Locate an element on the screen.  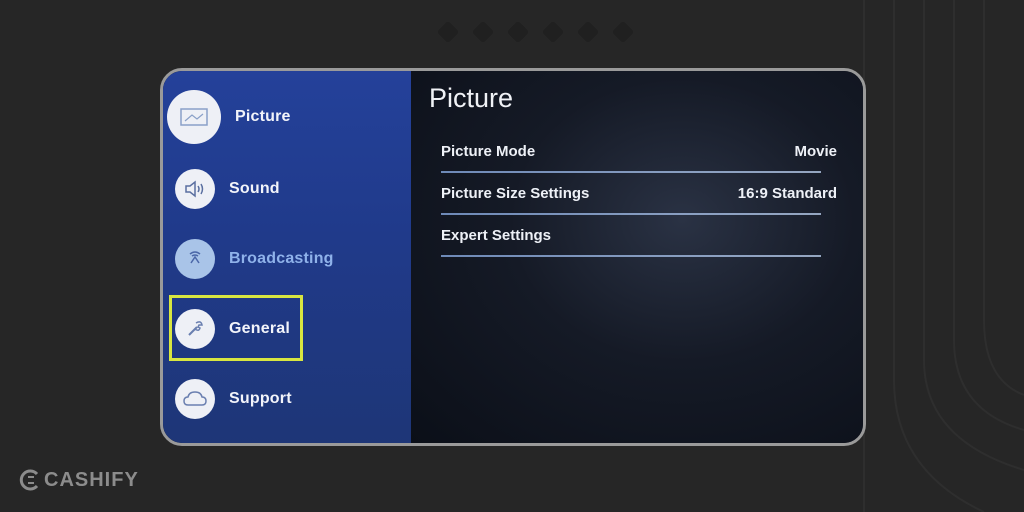
row-label: Picture Size Settings is located at coordinates (515, 193).